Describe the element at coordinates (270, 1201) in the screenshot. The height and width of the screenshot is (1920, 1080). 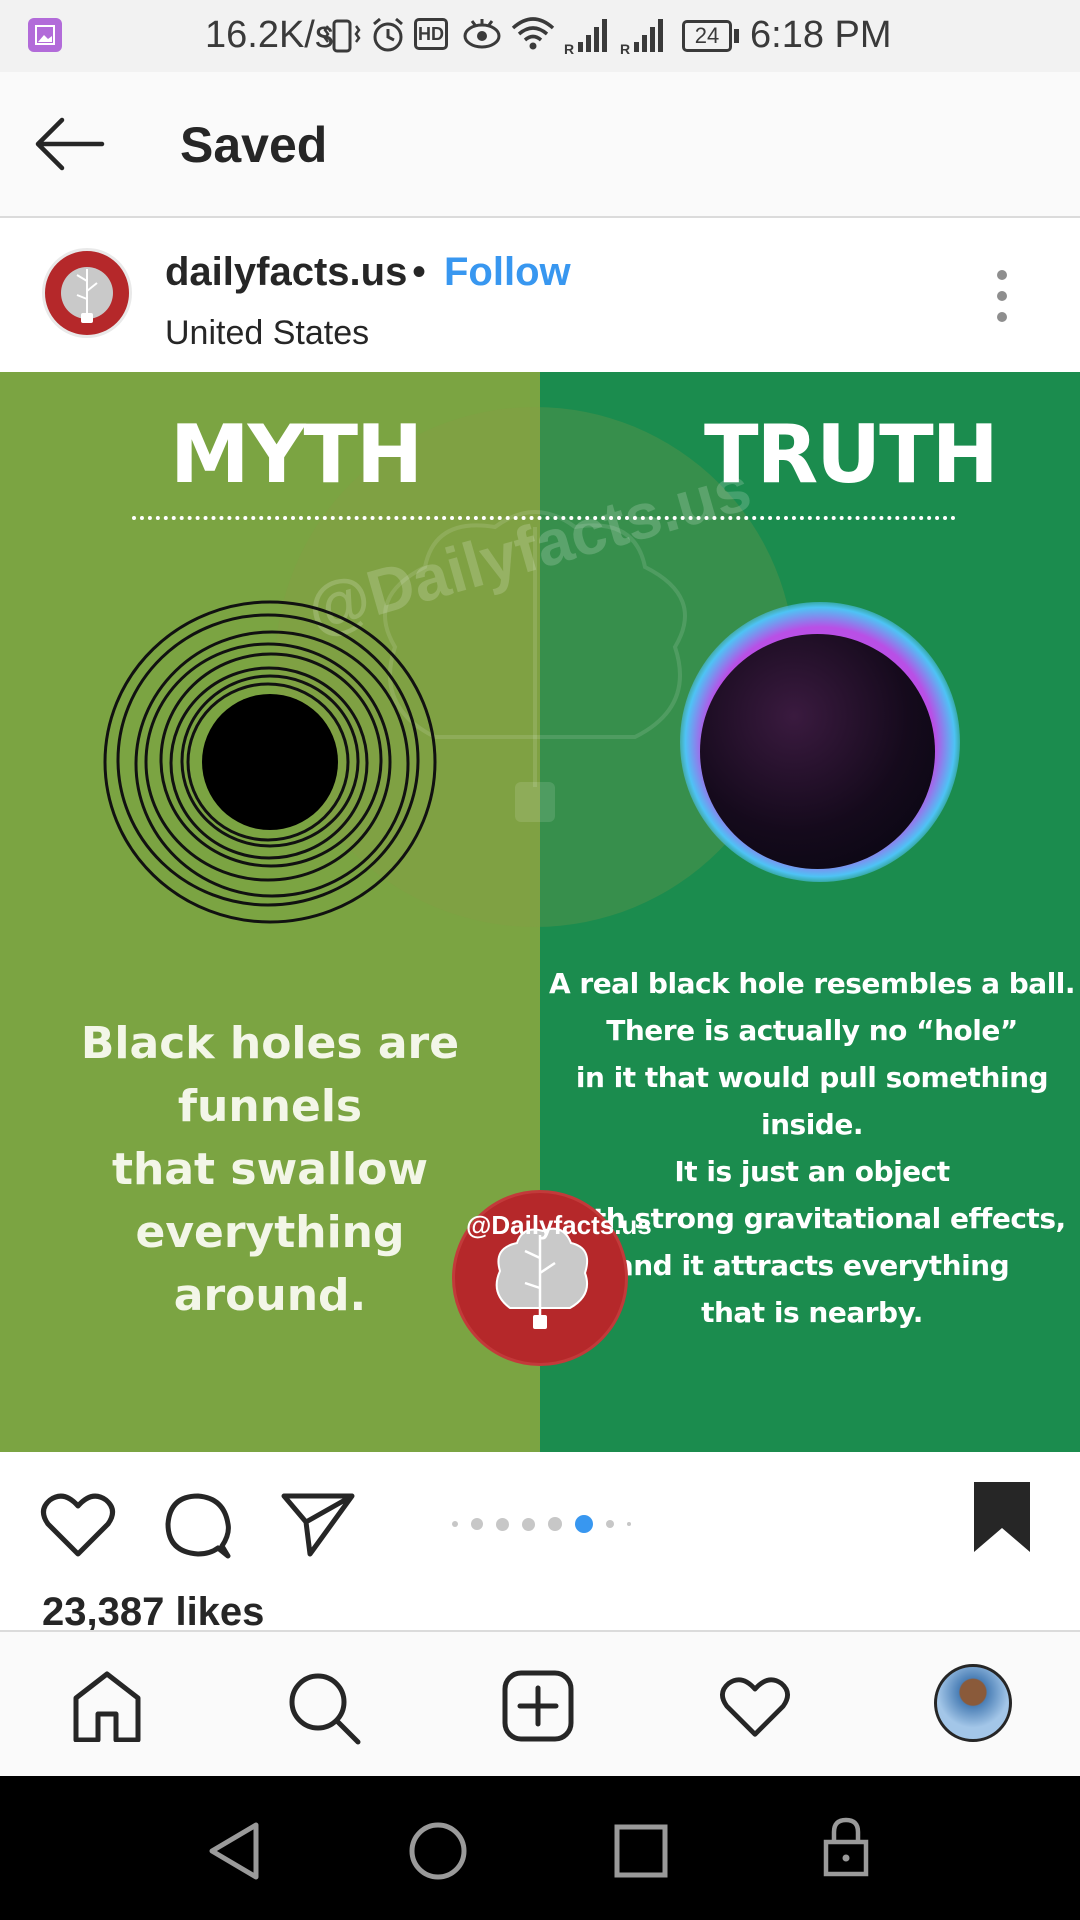
I see `myth-line: that swallow everything` at that location.